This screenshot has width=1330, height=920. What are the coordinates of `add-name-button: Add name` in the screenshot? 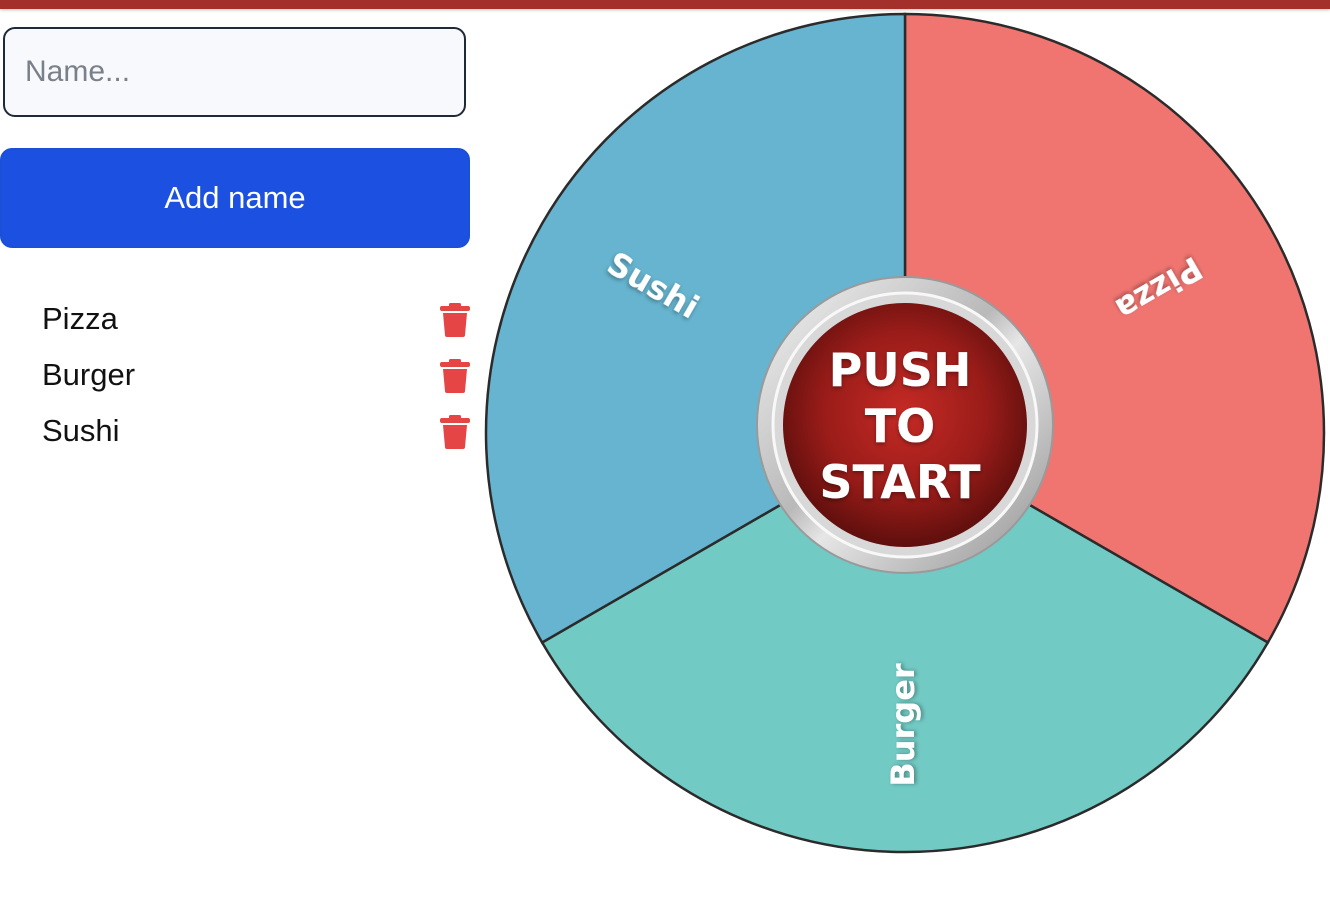 It's located at (235, 198).